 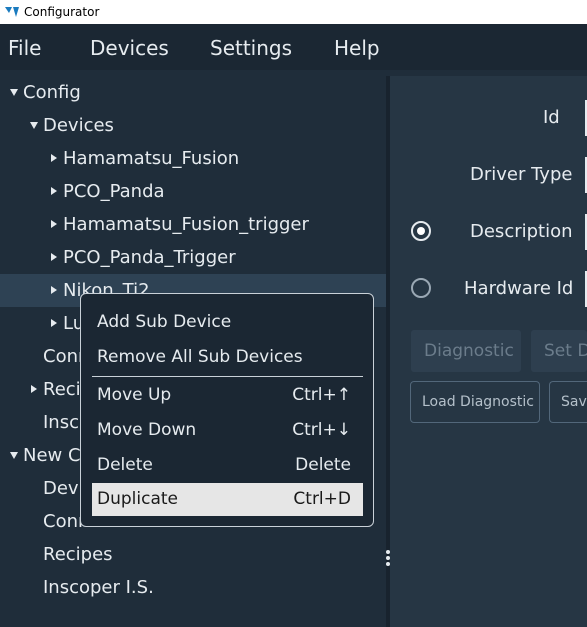 I want to click on tree-label: Inscoper I.S., so click(x=98, y=587).